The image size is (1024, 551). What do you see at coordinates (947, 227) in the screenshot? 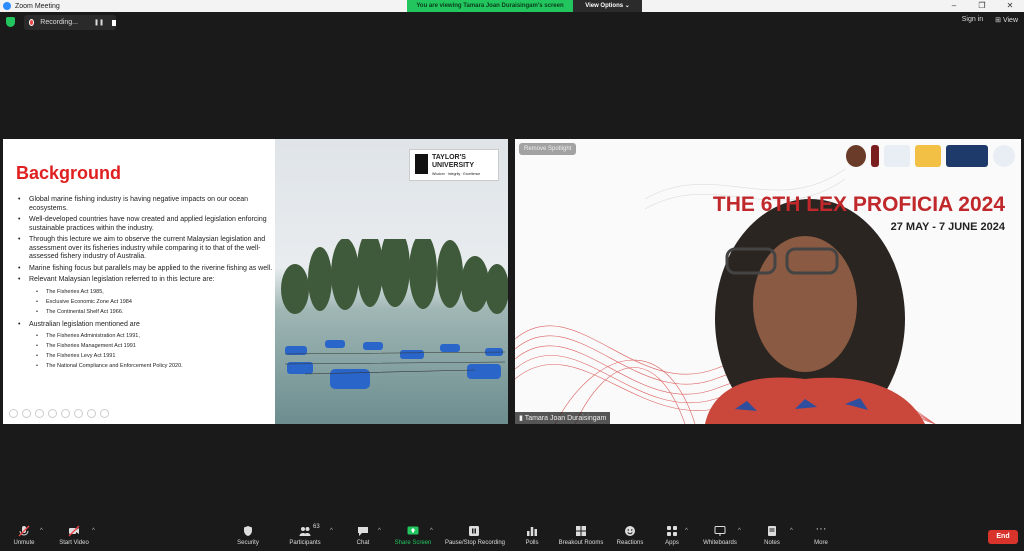
I see `event-dates: 27 MAY - 7 JUNE 2024` at bounding box center [947, 227].